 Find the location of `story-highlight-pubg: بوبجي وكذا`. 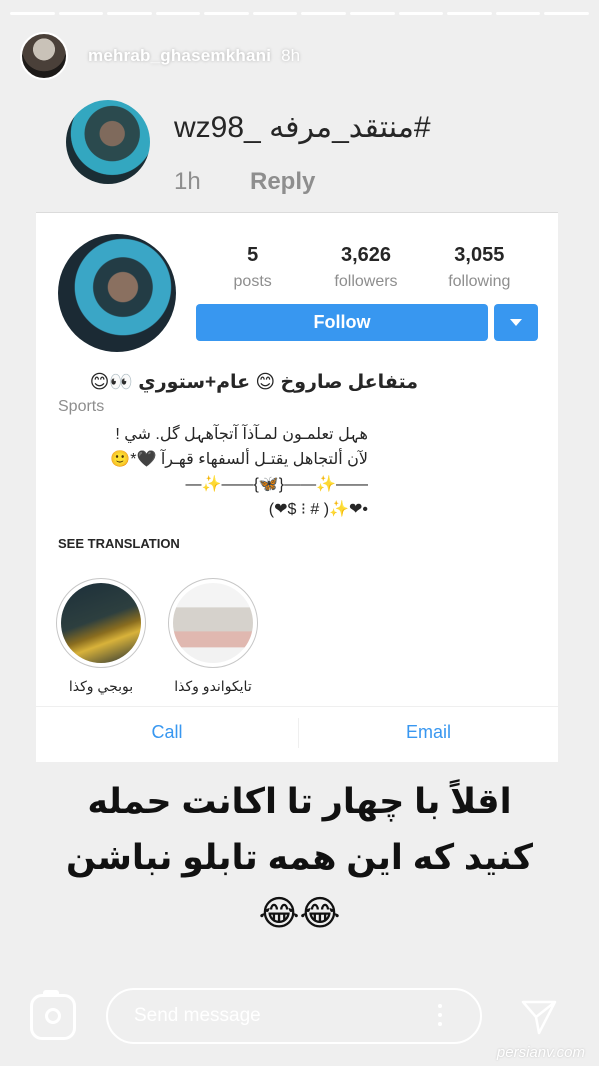

story-highlight-pubg: بوبجي وكذا is located at coordinates (101, 636).